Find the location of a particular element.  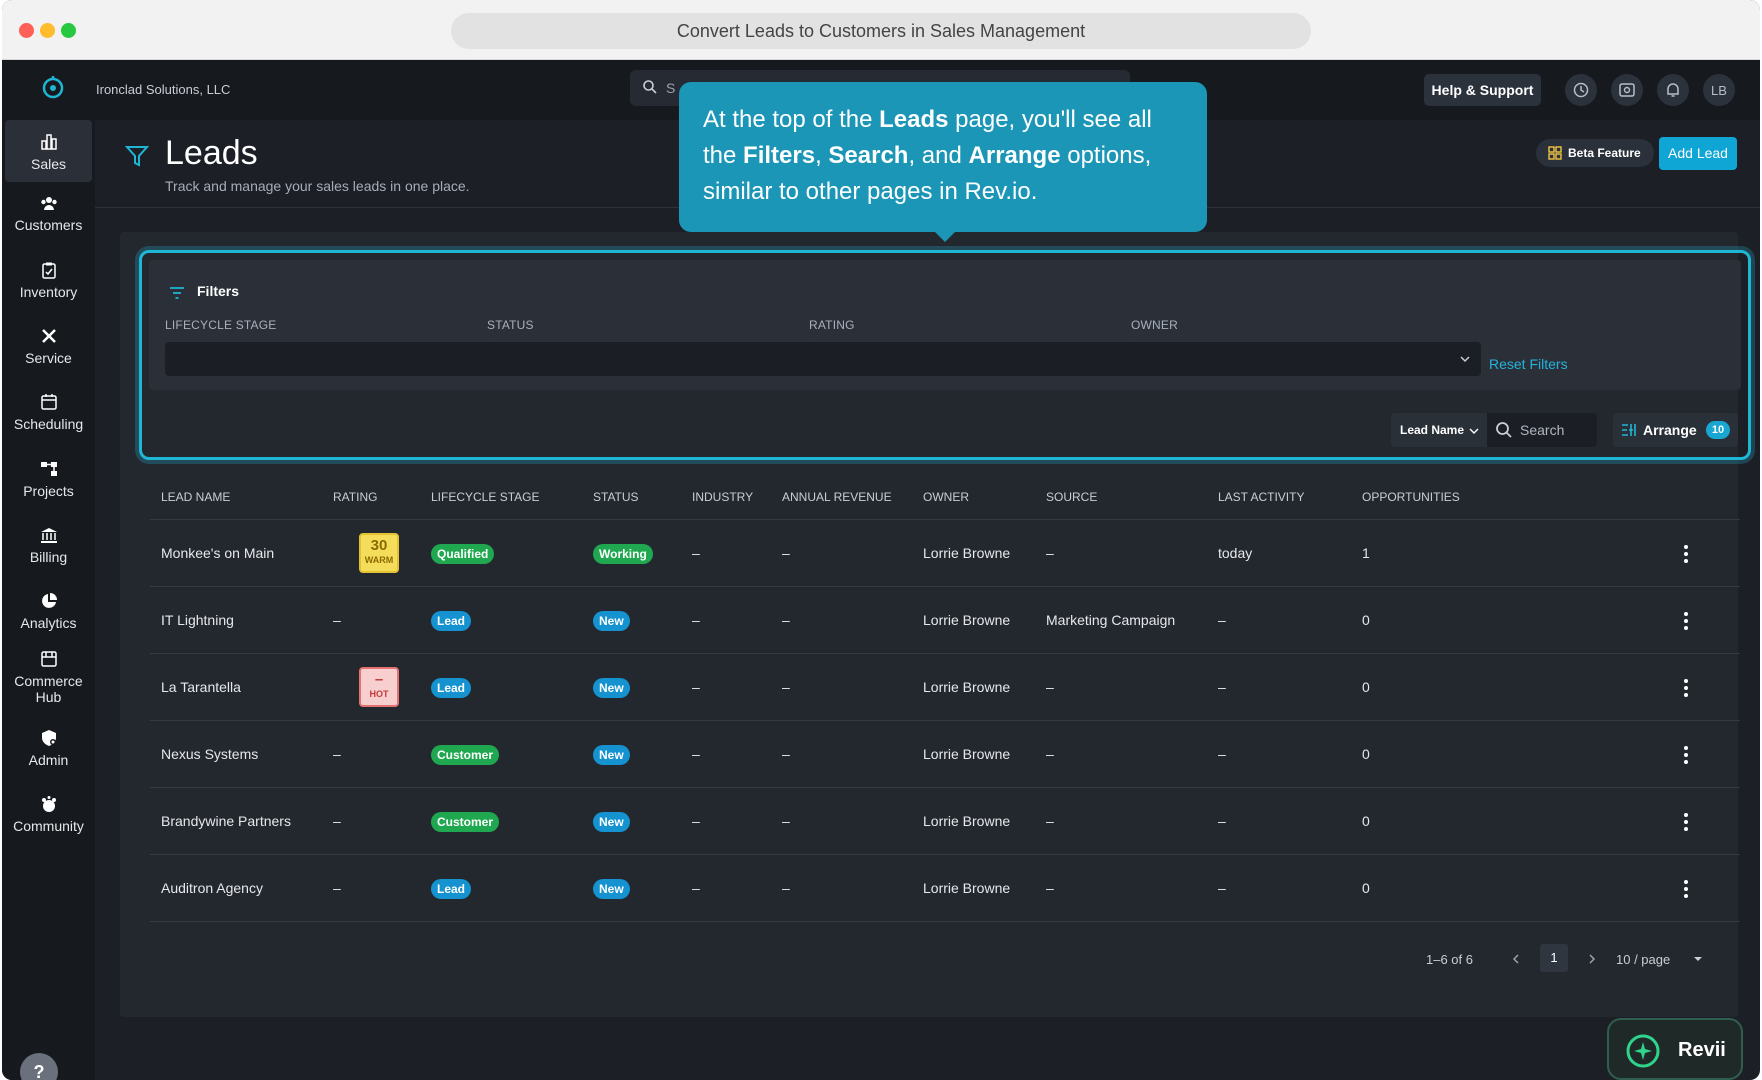

opportunities-cell: 1 is located at coordinates (1366, 553).